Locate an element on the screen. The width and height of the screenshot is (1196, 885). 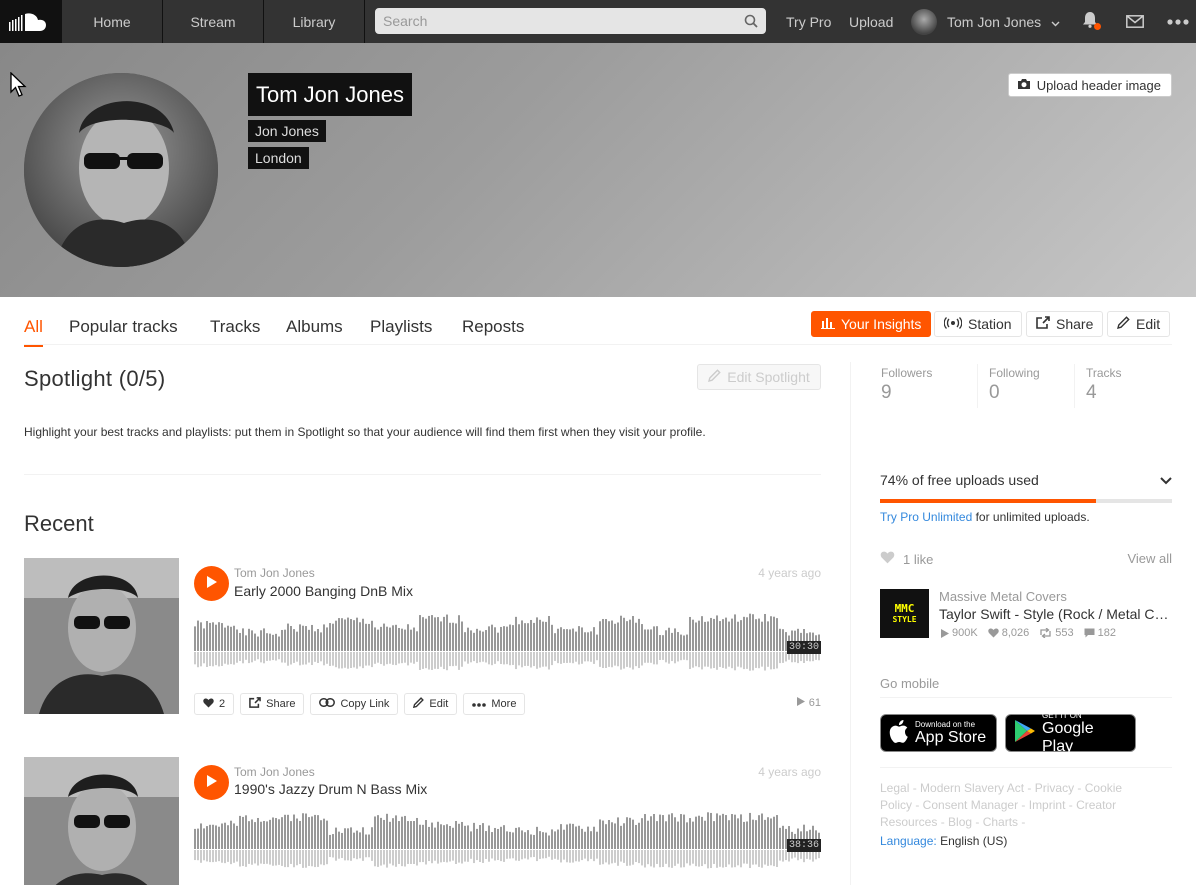
try-pro-unlimited-link: Try Pro Unlimited is located at coordinates (926, 517).